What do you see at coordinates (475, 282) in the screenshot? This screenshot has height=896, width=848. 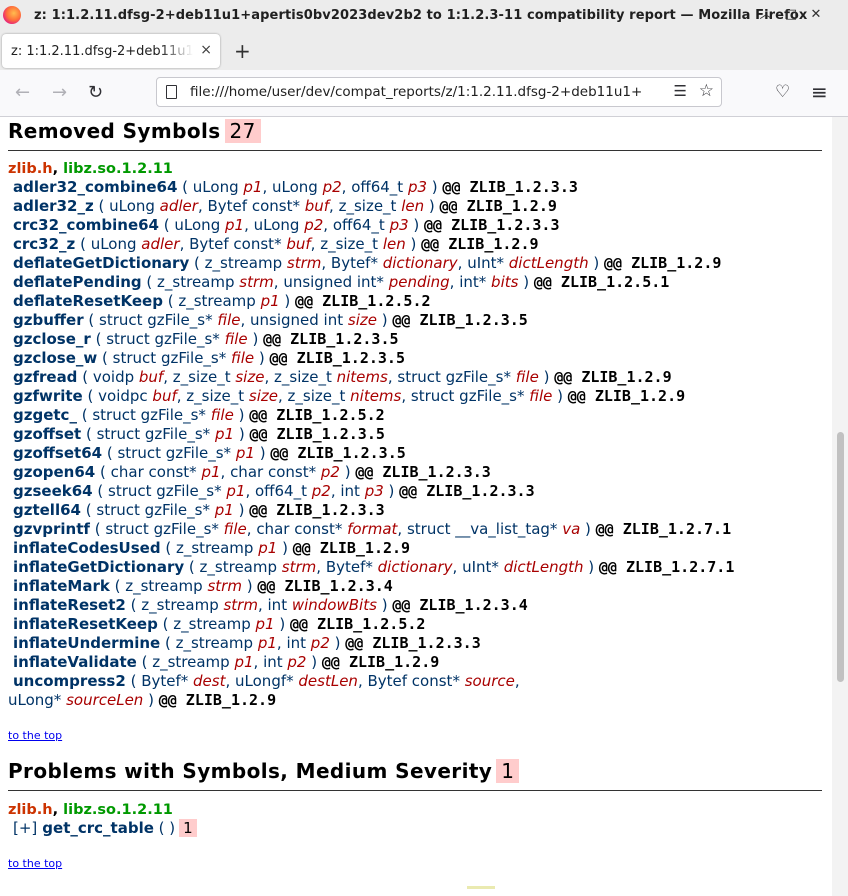 I see `param-type: int*` at bounding box center [475, 282].